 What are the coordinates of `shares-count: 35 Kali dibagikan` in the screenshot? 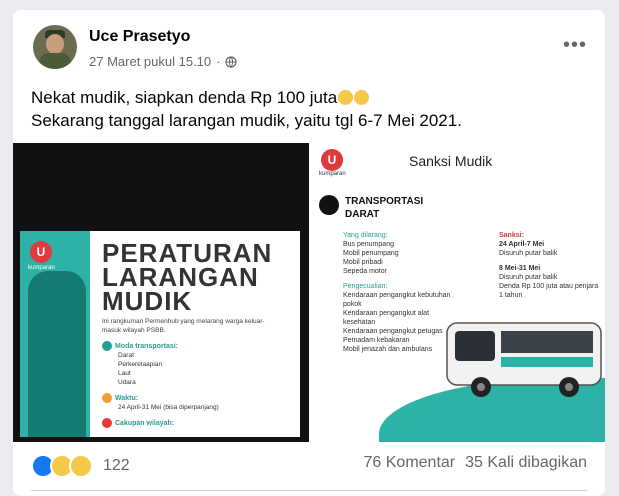 It's located at (526, 463).